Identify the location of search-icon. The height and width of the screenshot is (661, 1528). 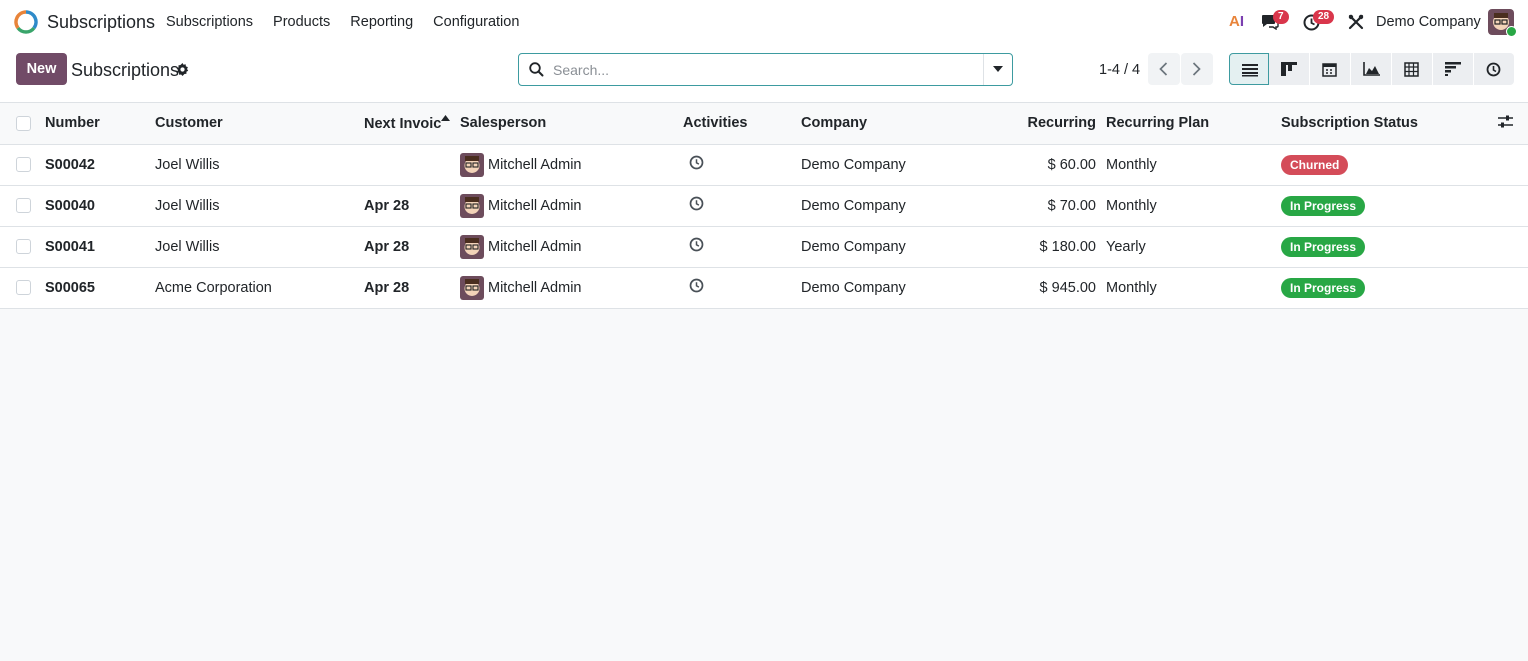
(536, 71).